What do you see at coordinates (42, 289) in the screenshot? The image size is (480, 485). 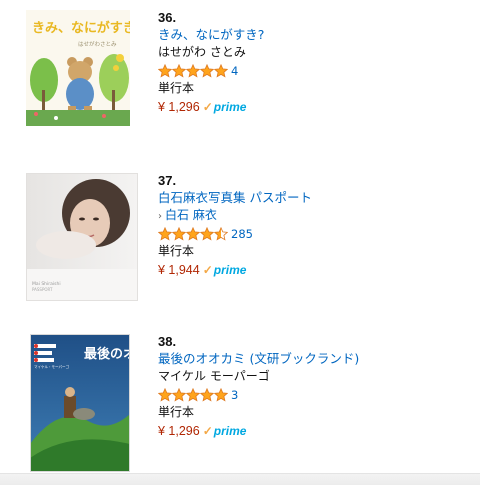 I see `cover-author-text: PASSPORT` at bounding box center [42, 289].